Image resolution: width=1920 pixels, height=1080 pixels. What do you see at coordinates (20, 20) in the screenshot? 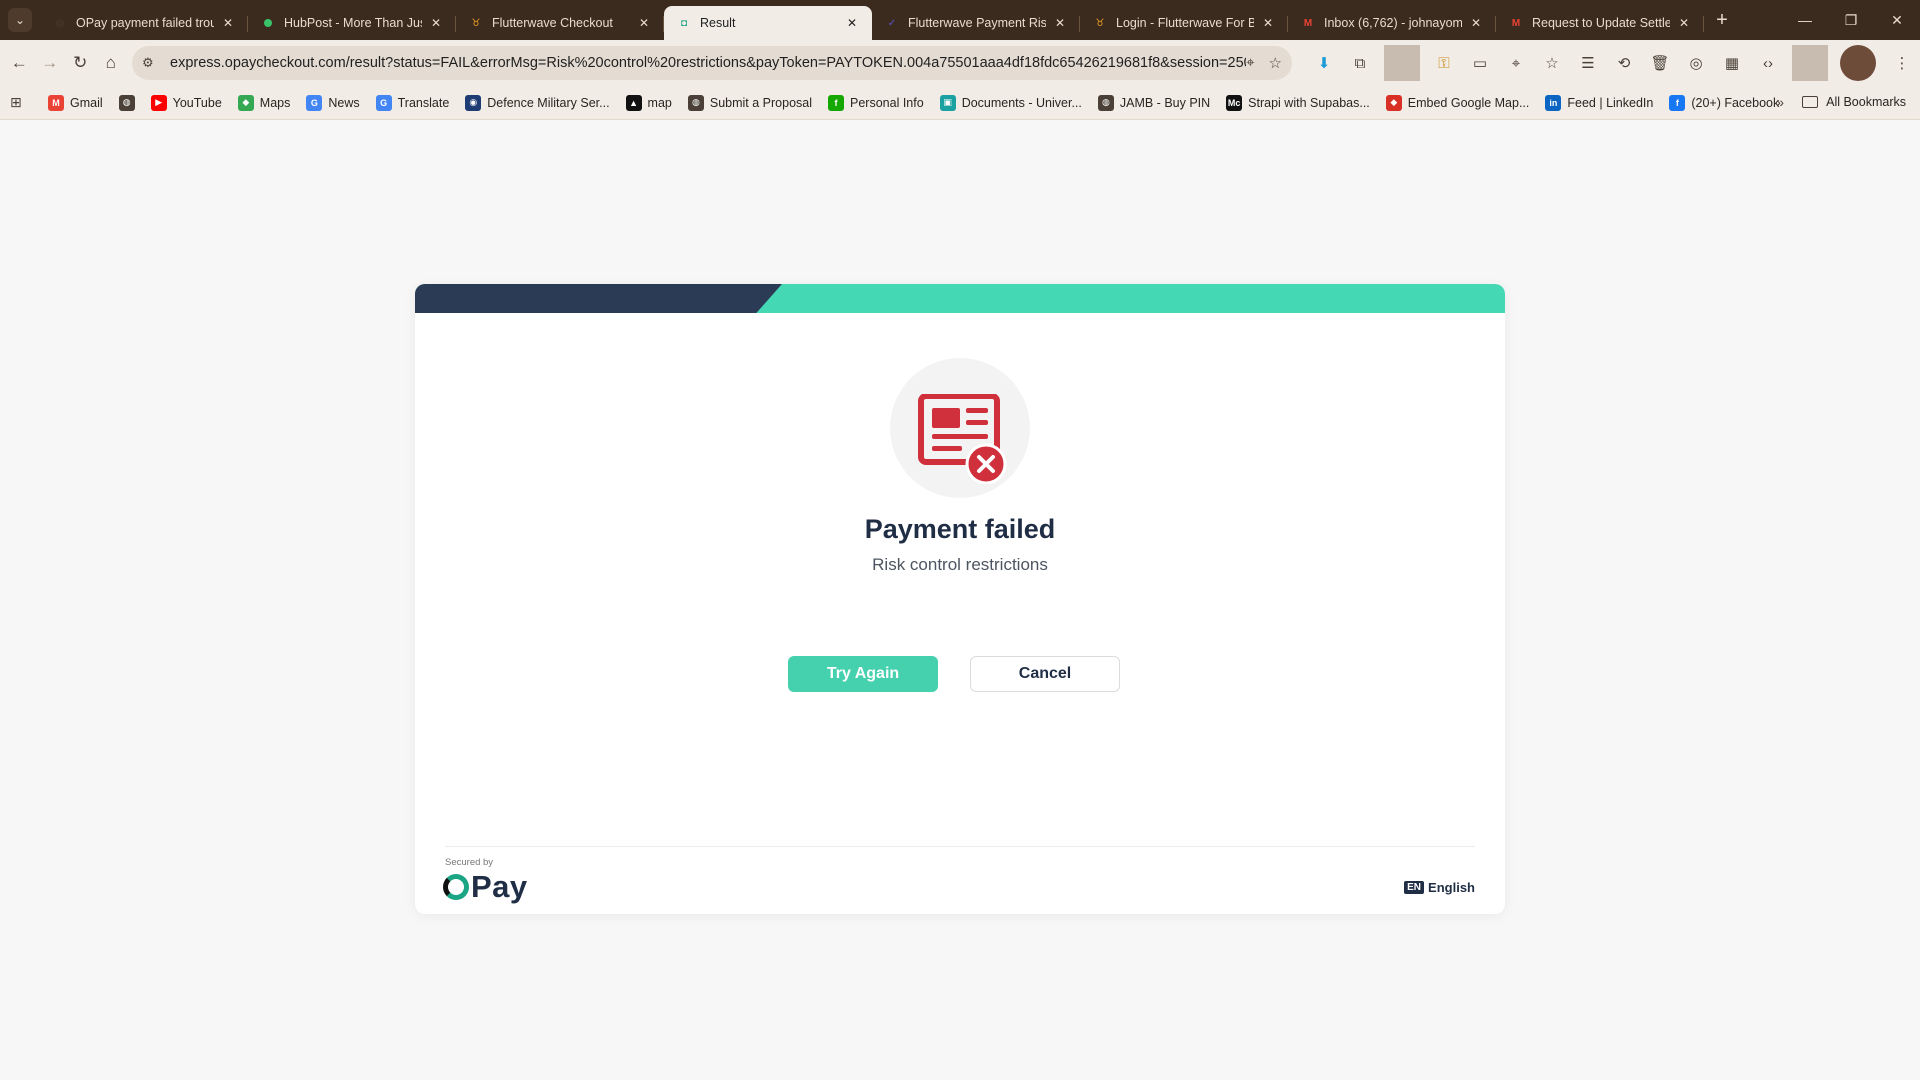
I see `tab-search-chevron-icon: ⌄` at bounding box center [20, 20].